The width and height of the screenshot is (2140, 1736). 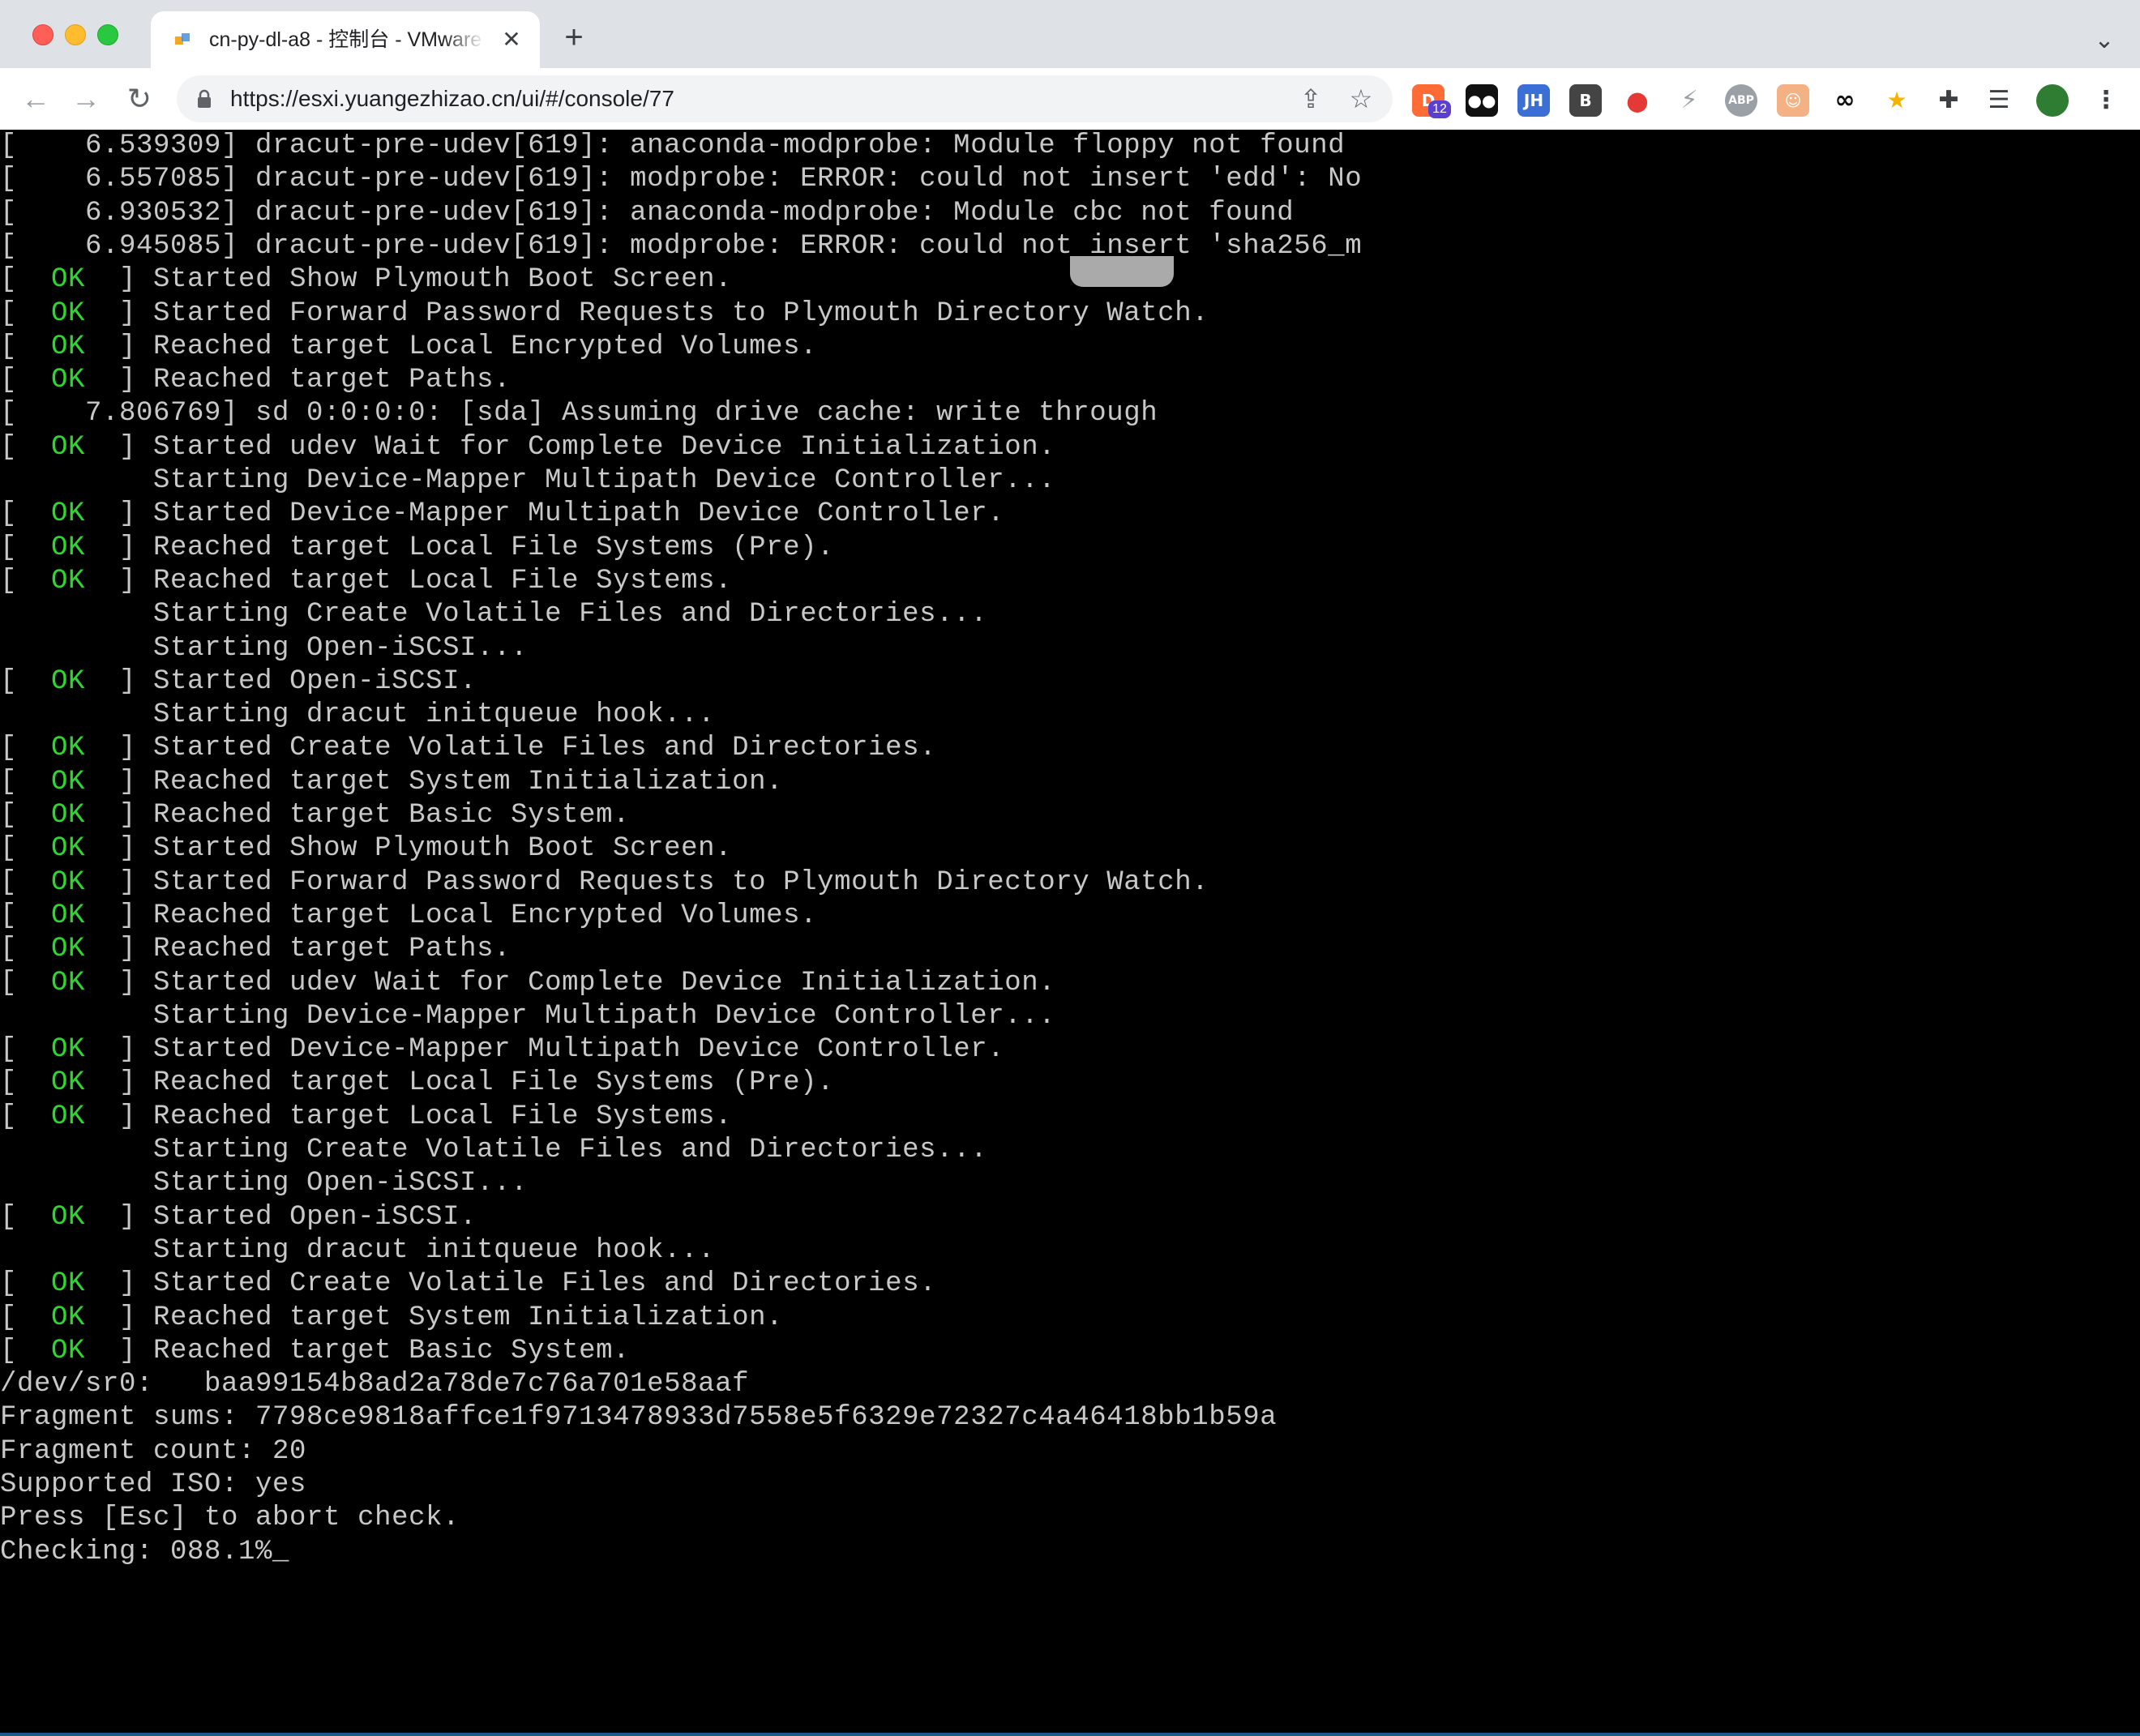 What do you see at coordinates (1533, 100) in the screenshot?
I see `extension-jh-icon: JH` at bounding box center [1533, 100].